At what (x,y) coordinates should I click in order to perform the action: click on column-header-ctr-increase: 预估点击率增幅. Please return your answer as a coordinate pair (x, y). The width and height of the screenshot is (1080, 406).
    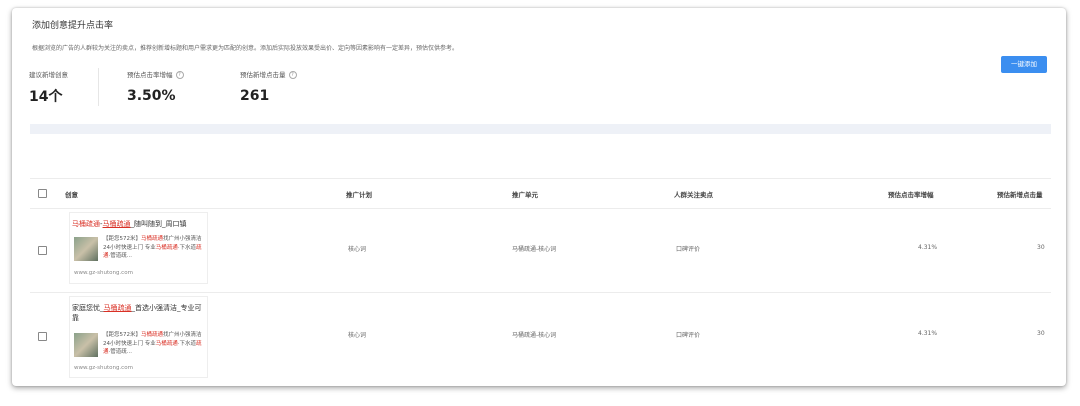
    Looking at the image, I should click on (911, 195).